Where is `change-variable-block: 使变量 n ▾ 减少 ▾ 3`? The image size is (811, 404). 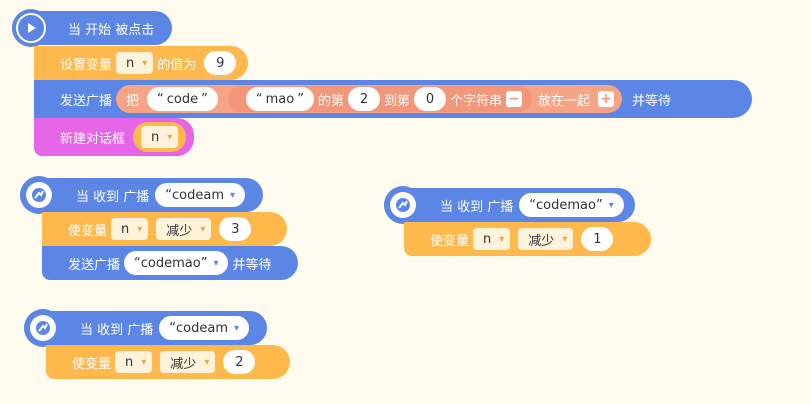
change-variable-block: 使变量 n ▾ 减少 ▾ 3 is located at coordinates (164, 229).